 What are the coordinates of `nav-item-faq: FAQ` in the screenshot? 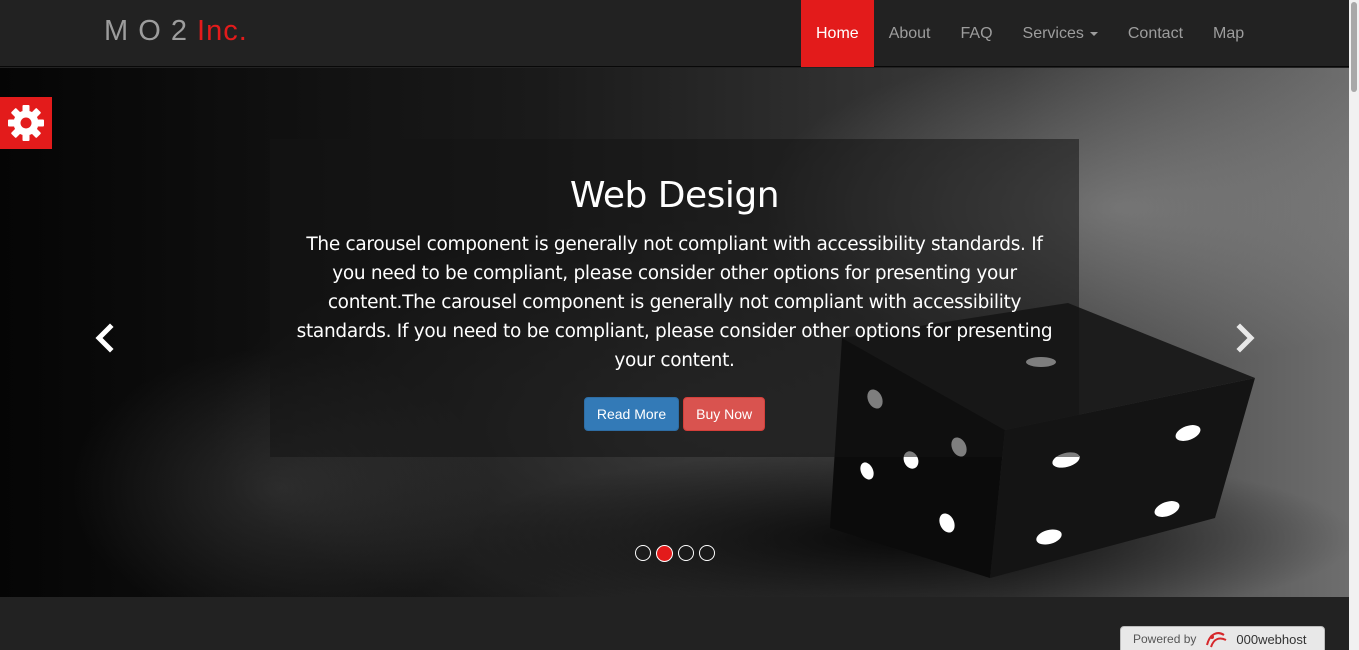 It's located at (977, 33).